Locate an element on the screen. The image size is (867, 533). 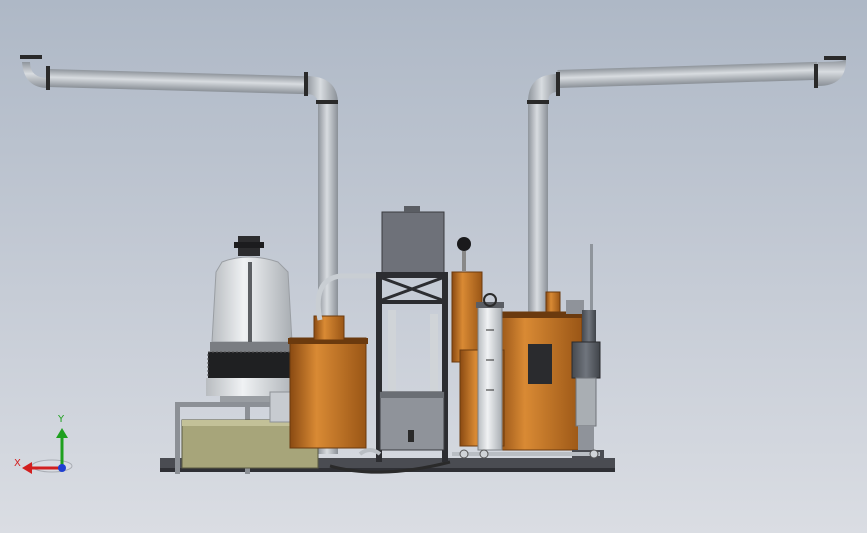
pump-motor is located at coordinates (587, 351).